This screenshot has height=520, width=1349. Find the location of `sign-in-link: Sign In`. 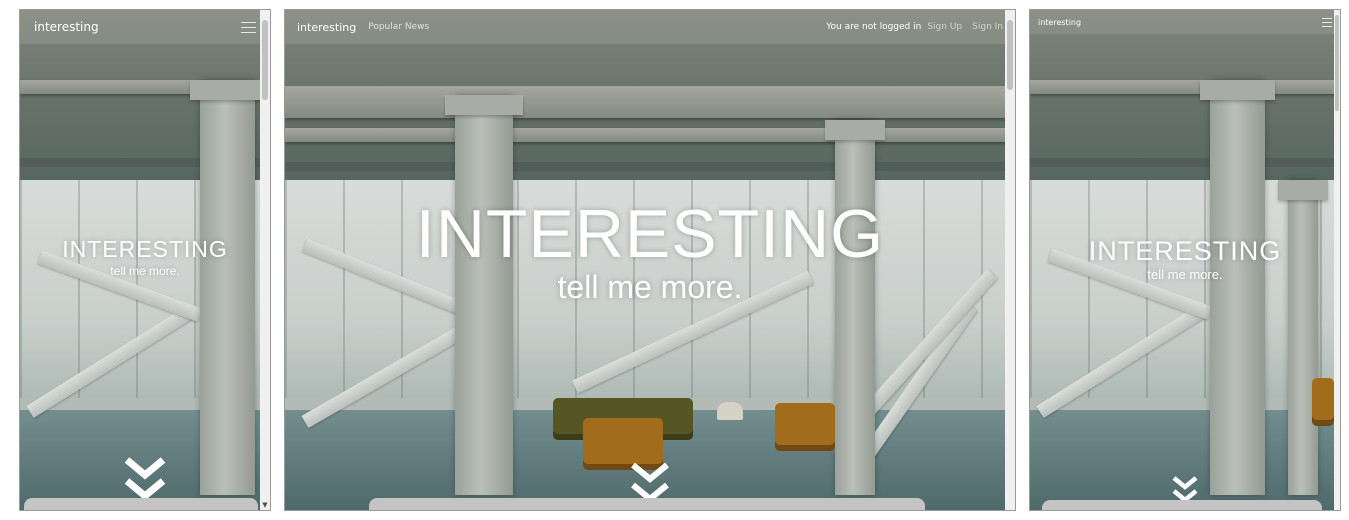

sign-in-link: Sign In is located at coordinates (987, 27).